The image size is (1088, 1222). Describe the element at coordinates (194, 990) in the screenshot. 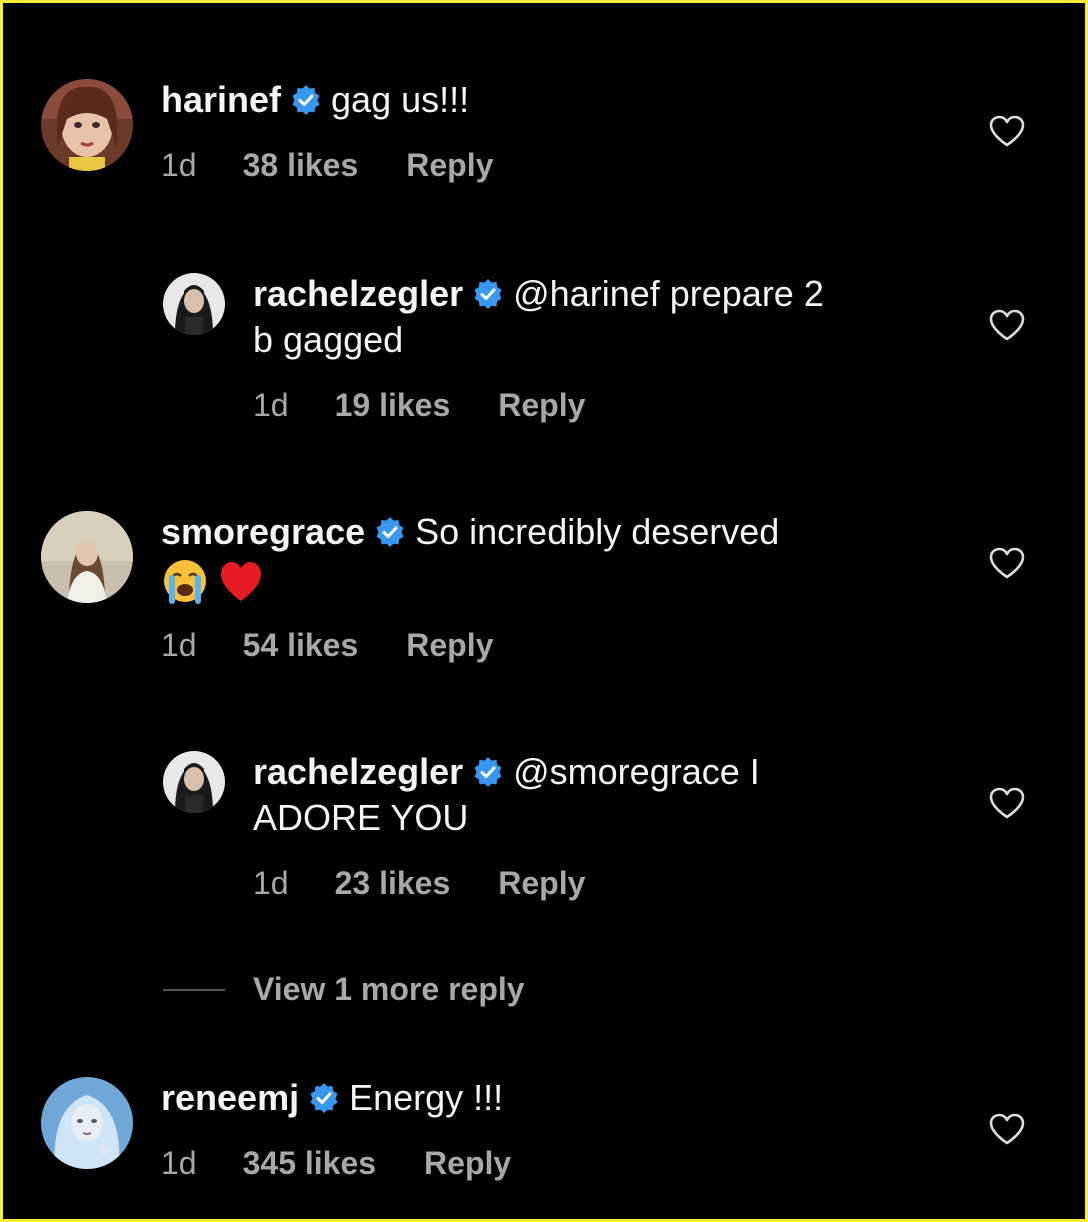

I see `divider-line` at that location.